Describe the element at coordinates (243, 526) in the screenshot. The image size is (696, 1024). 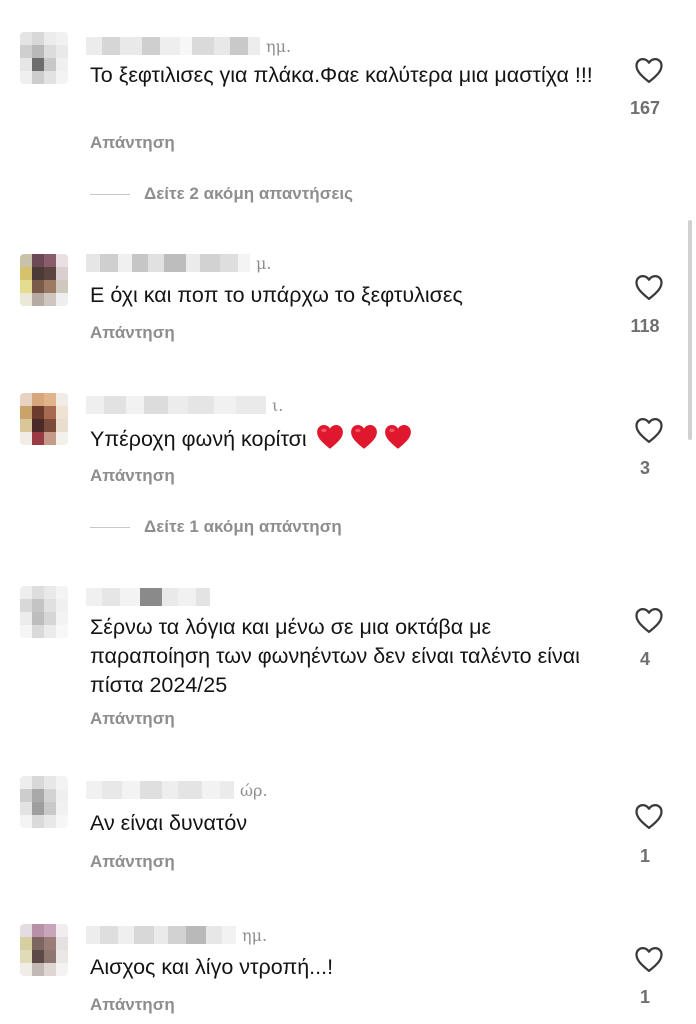
I see `view-more-replies-label: Δείτε 1 ακόμη απάντηση` at that location.